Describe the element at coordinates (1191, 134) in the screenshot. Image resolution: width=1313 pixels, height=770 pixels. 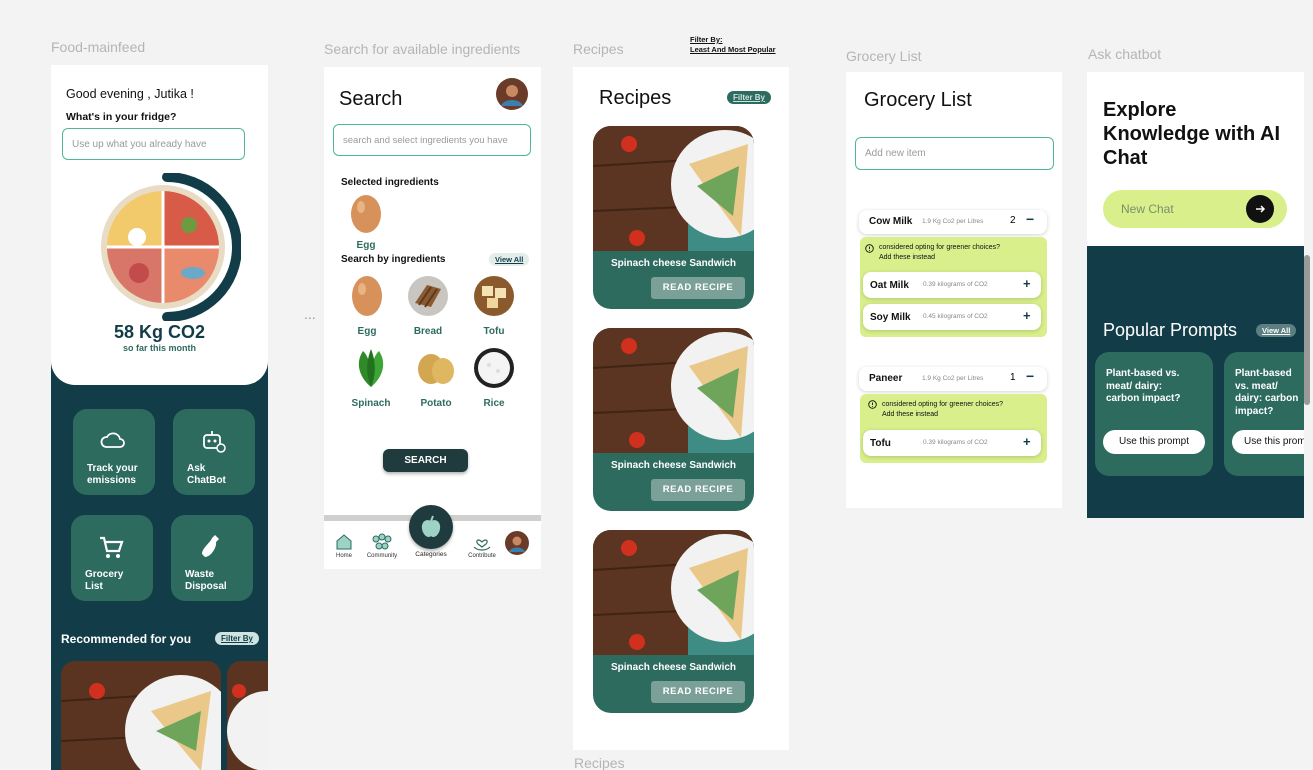
I see `chat-heading: Explore Knowledge with AI Chat` at that location.